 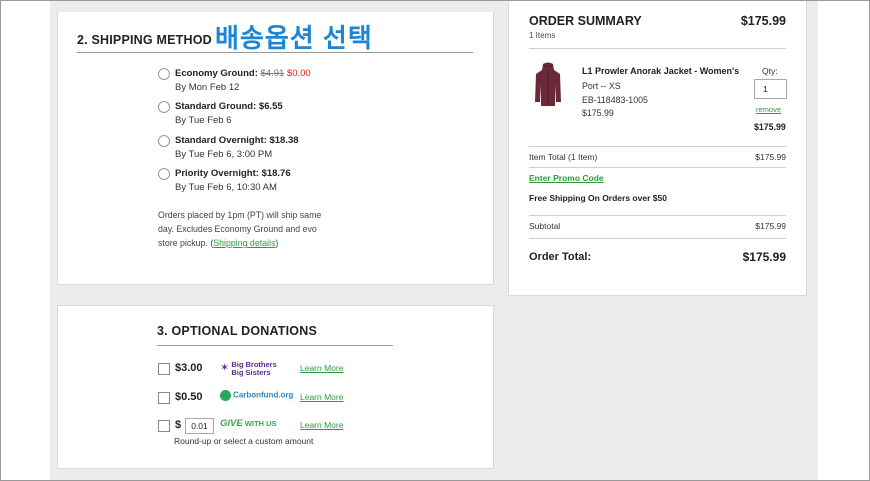 I want to click on custom-amount-input: 0.01, so click(x=199, y=426).